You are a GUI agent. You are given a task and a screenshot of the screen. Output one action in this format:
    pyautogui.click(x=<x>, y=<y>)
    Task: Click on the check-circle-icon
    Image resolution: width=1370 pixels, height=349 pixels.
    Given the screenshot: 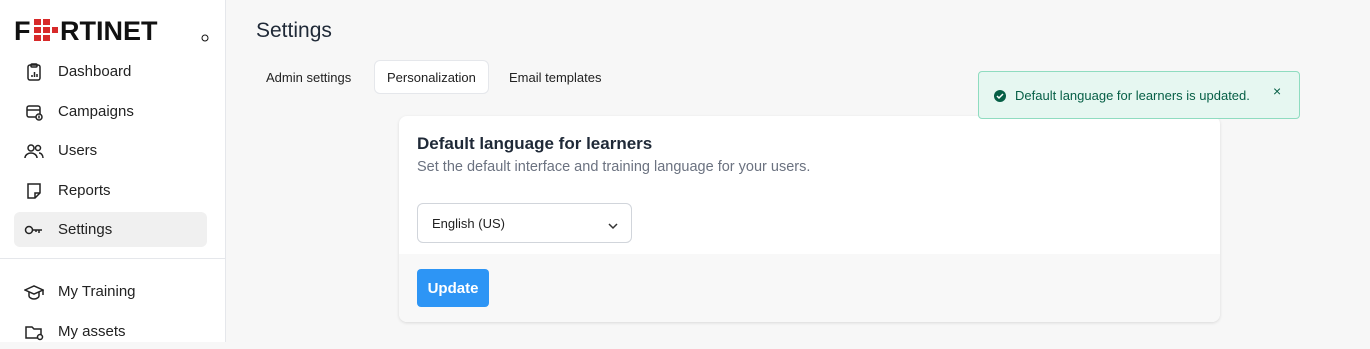 What is the action you would take?
    pyautogui.click(x=1000, y=98)
    